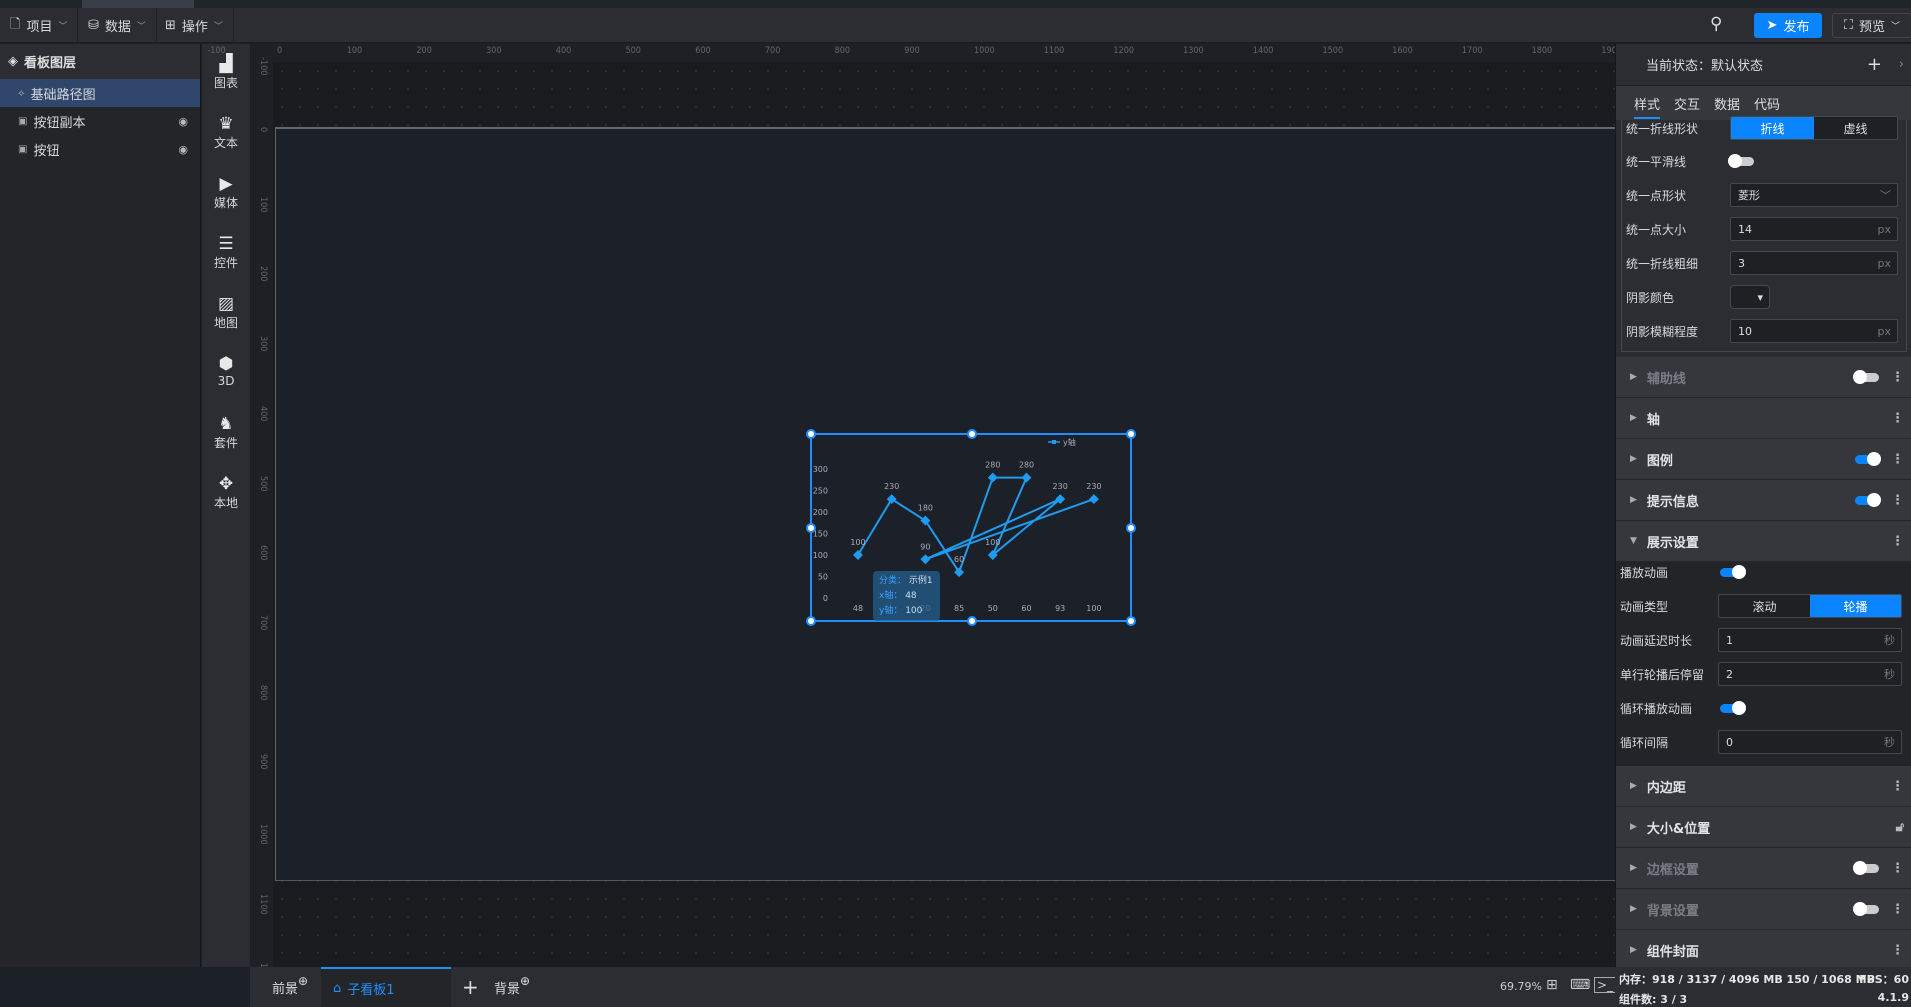 This screenshot has width=1911, height=1007. What do you see at coordinates (1763, 459) in the screenshot?
I see `section-legend: ▶ 图例 ⋮` at bounding box center [1763, 459].